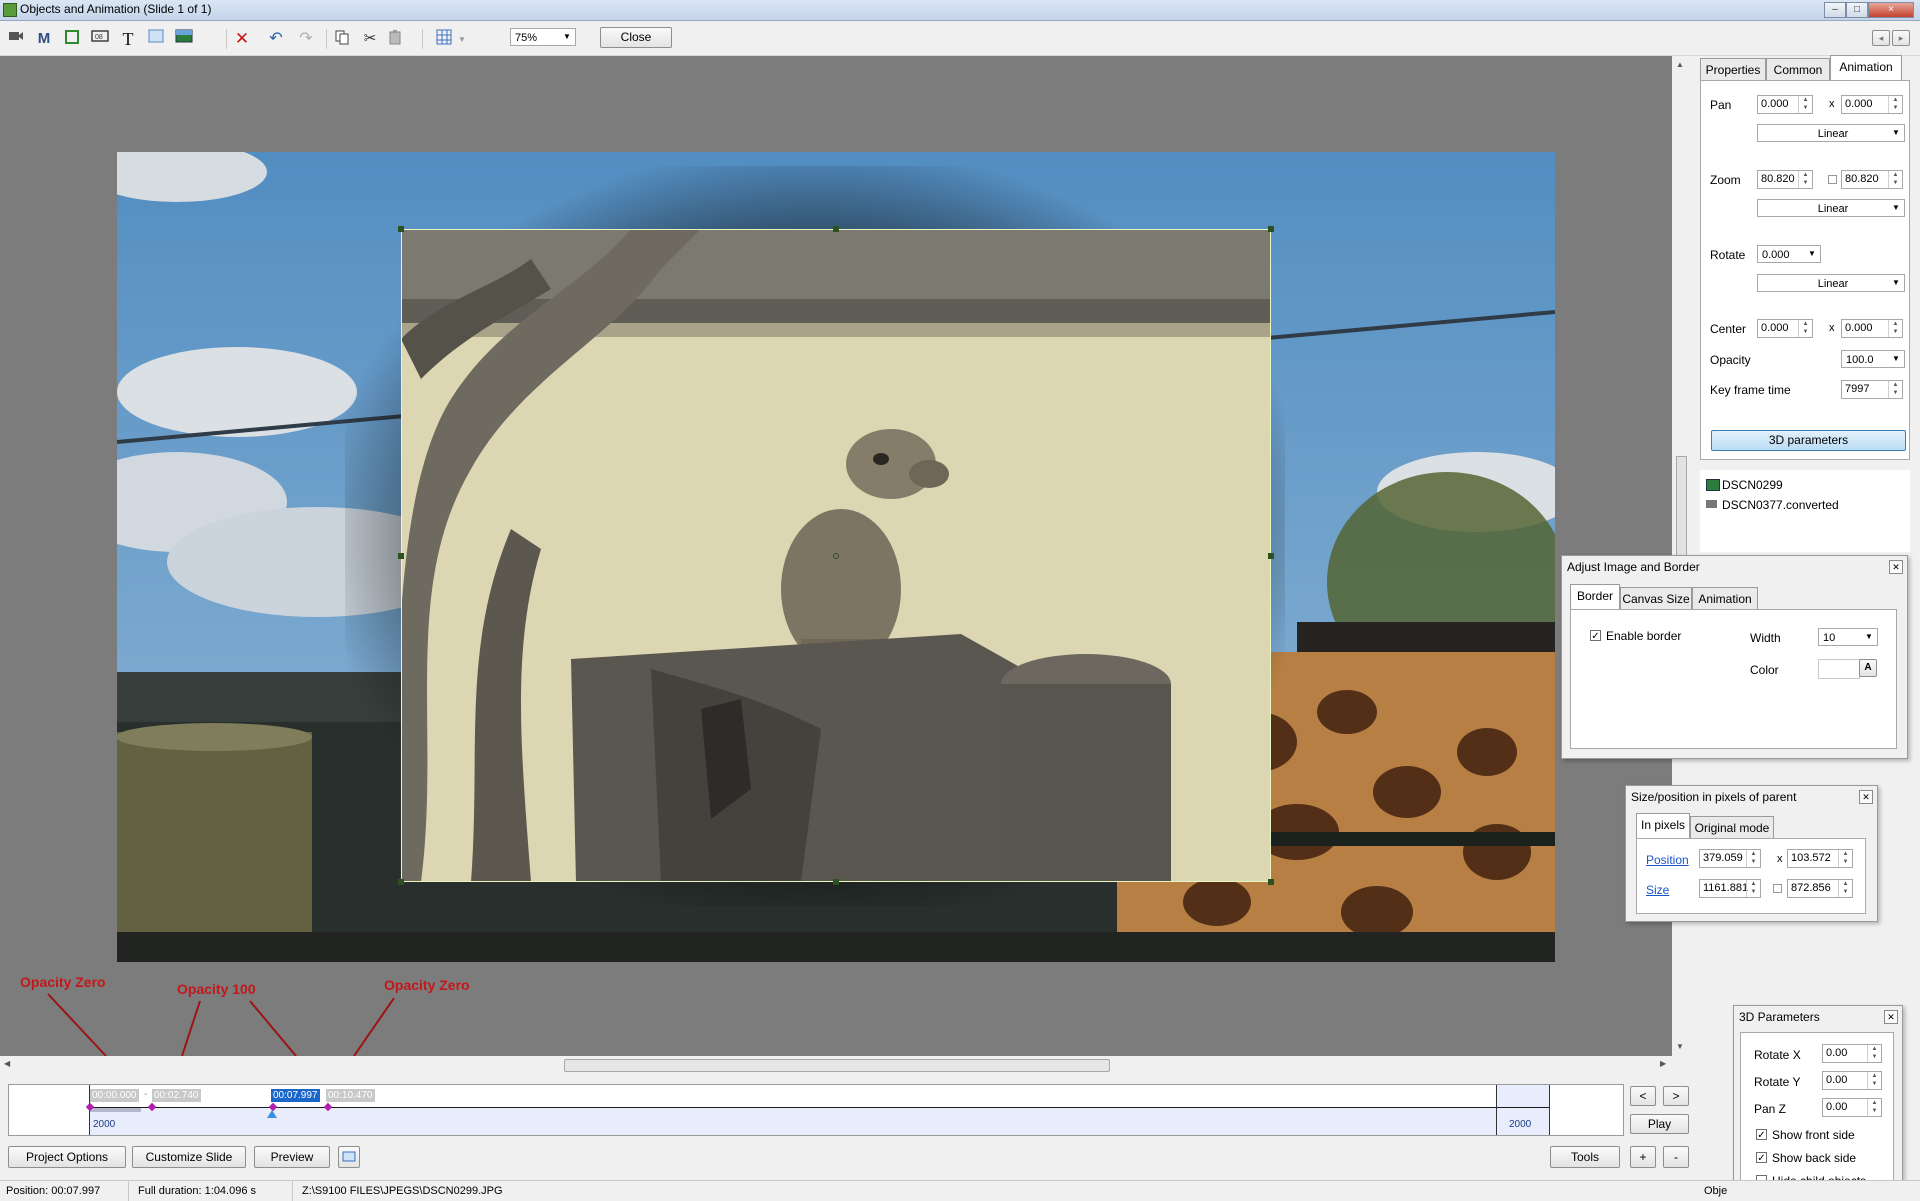  What do you see at coordinates (1663, 1063) in the screenshot?
I see `scroll-right-icon: ▶` at bounding box center [1663, 1063].